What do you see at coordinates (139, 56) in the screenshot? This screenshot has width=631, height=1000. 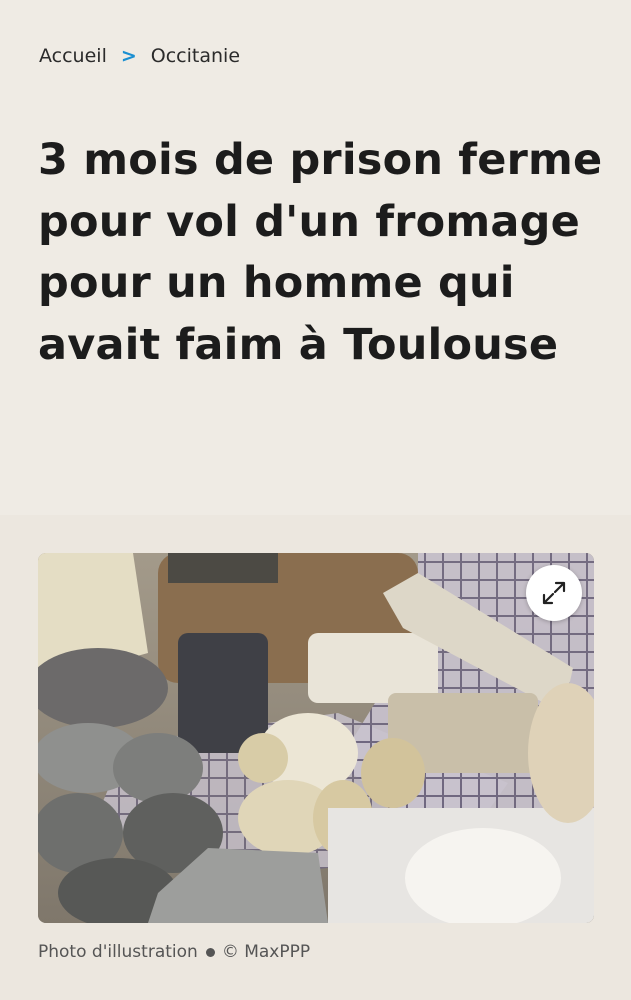 I see `breadcrumb: Accueil > Occitanie` at bounding box center [139, 56].